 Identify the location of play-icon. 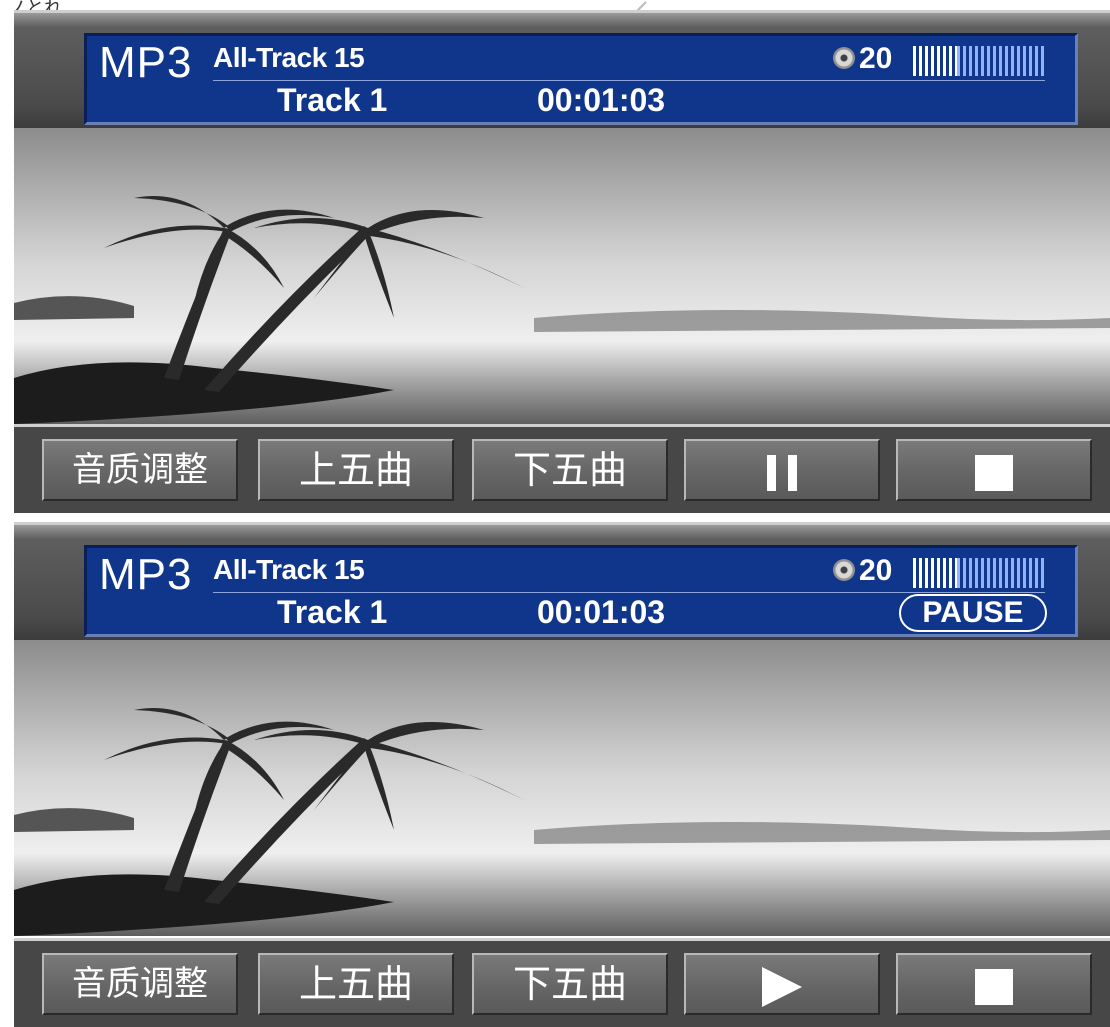
(782, 986).